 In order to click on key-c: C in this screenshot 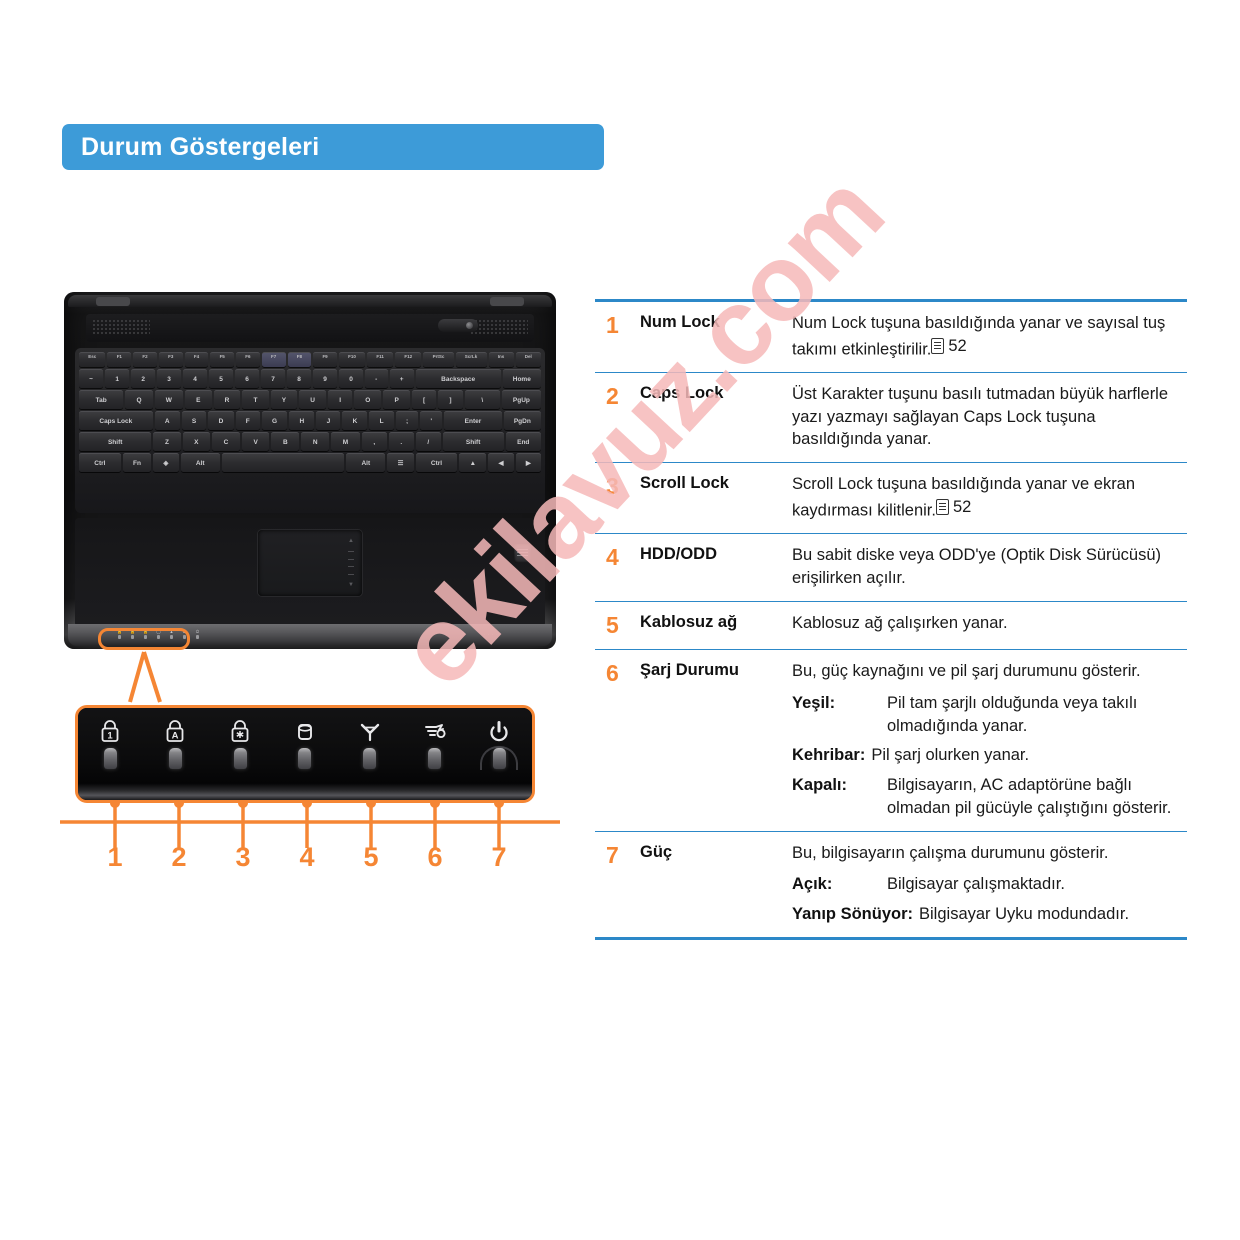, I will do `click(226, 441)`.